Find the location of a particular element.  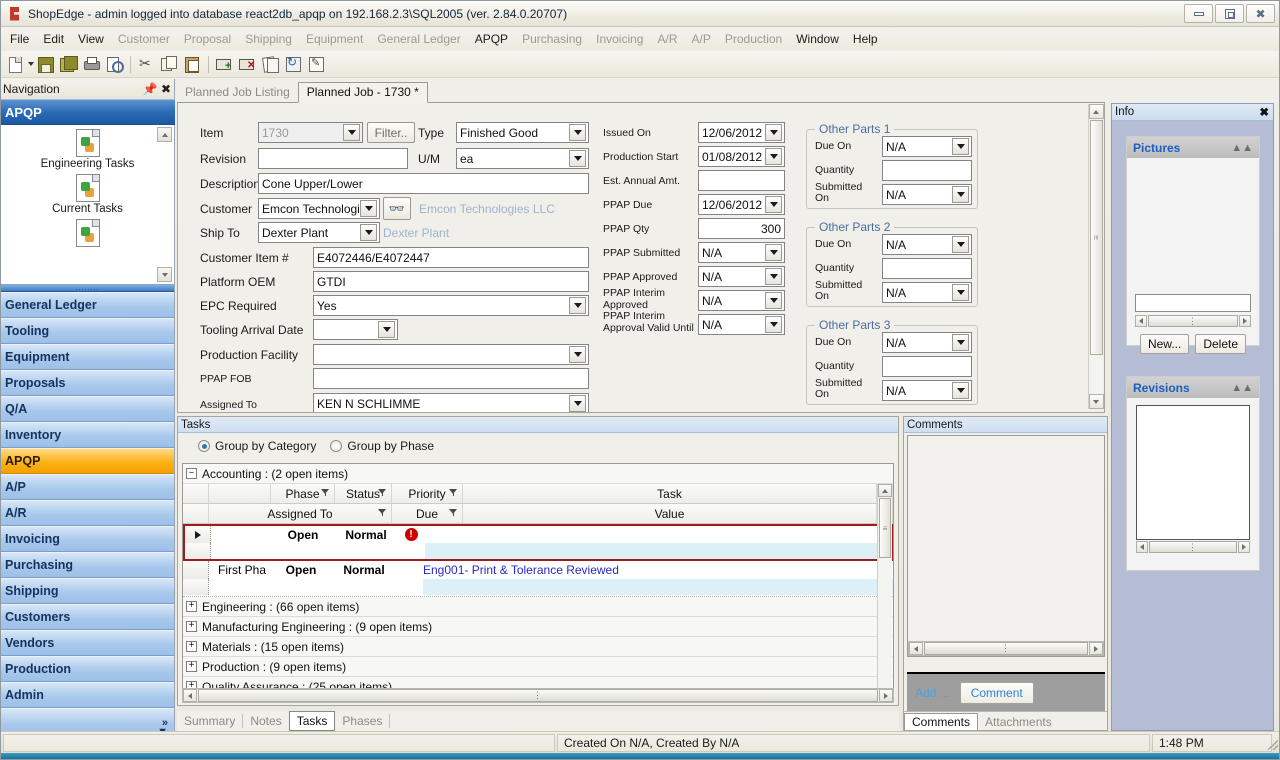

task-group-accounting: – Accounting : (2 open items) is located at coordinates (538, 474).